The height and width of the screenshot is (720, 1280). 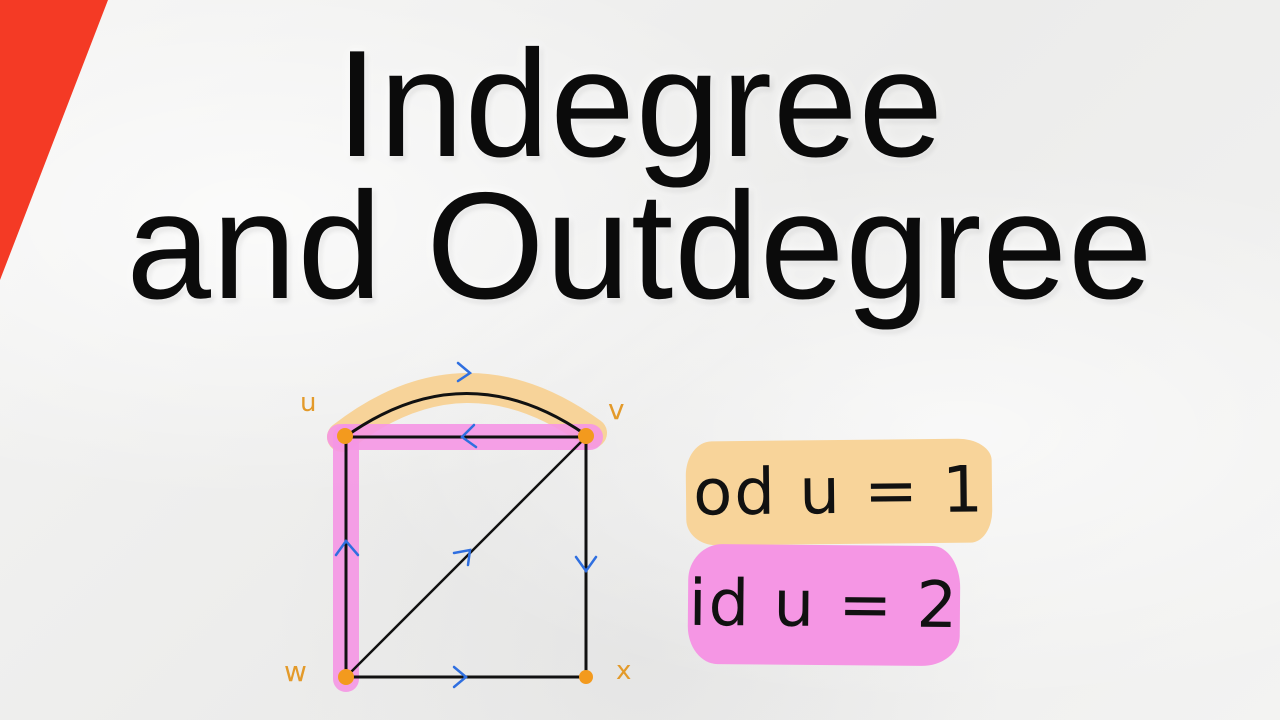 What do you see at coordinates (308, 403) in the screenshot?
I see `vertex-label-u: u` at bounding box center [308, 403].